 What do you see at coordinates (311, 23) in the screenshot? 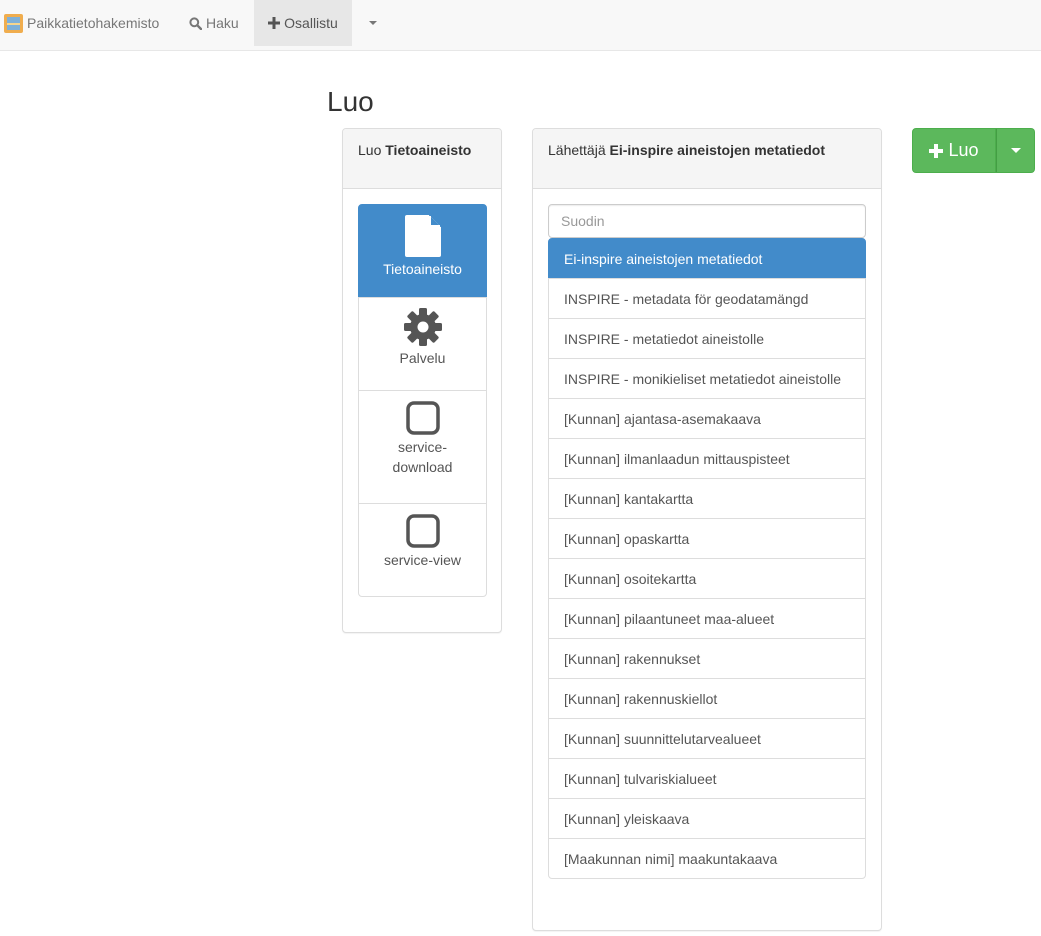
I see `nav-contribute-label: Osallistu` at bounding box center [311, 23].